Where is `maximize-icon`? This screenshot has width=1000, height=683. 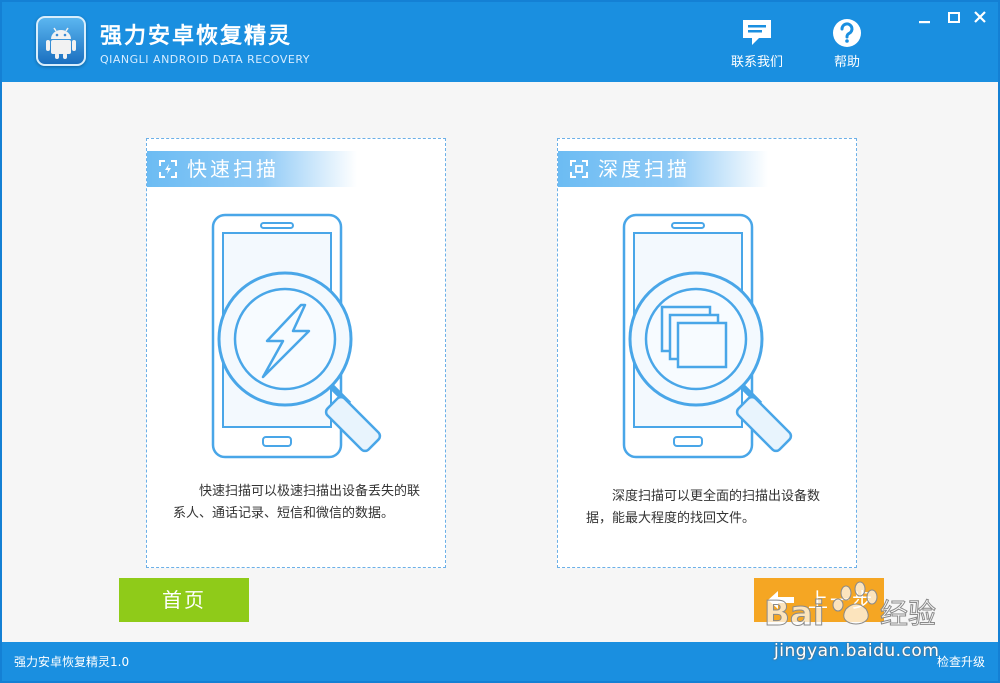
maximize-icon is located at coordinates (954, 17).